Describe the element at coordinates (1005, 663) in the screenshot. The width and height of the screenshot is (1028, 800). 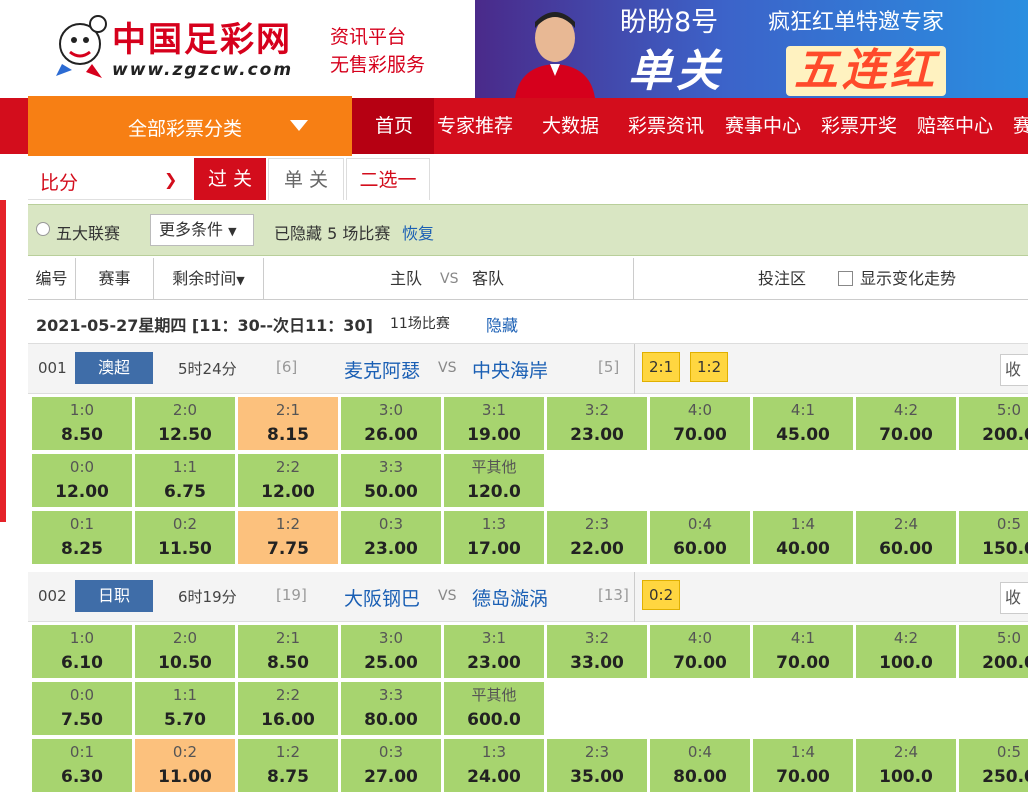
I see `odds-value: 200.0` at that location.